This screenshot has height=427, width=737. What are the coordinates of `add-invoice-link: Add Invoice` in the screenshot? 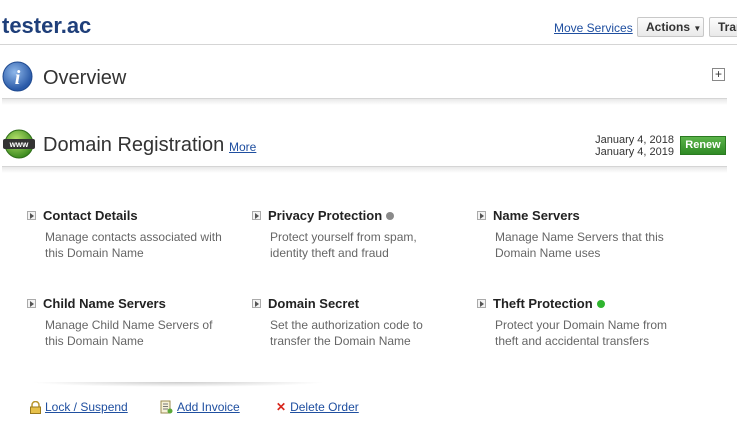 It's located at (208, 407).